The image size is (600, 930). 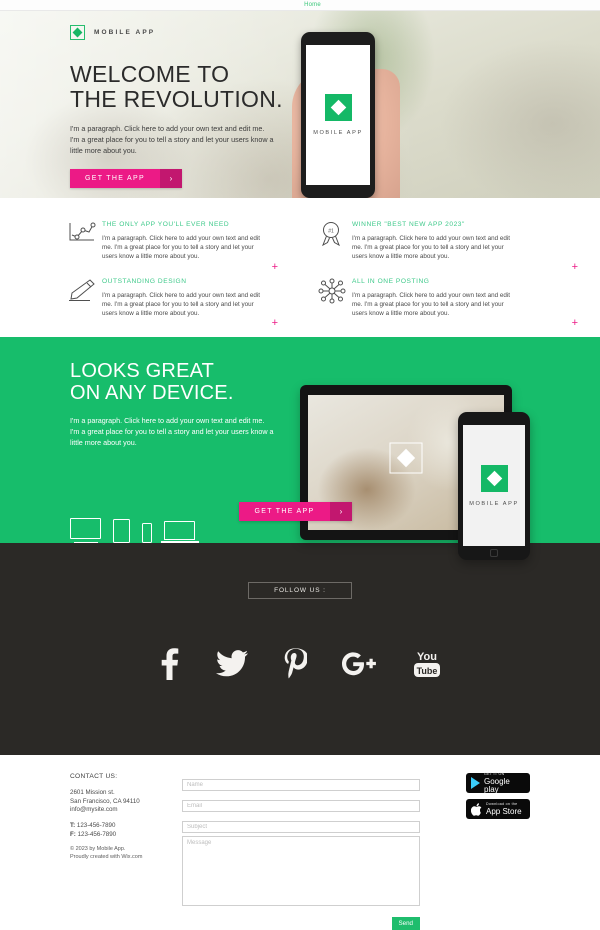 I want to click on line-chart-icon, so click(x=85, y=240).